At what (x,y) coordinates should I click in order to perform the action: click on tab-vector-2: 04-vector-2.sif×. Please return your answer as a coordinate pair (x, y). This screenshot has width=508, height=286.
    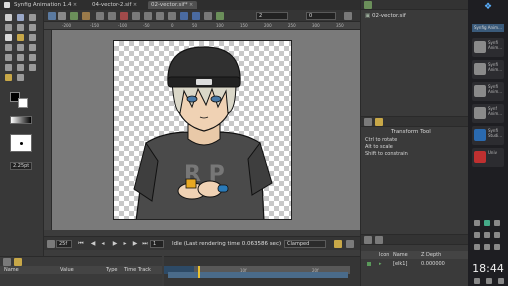
    Looking at the image, I should click on (115, 5).